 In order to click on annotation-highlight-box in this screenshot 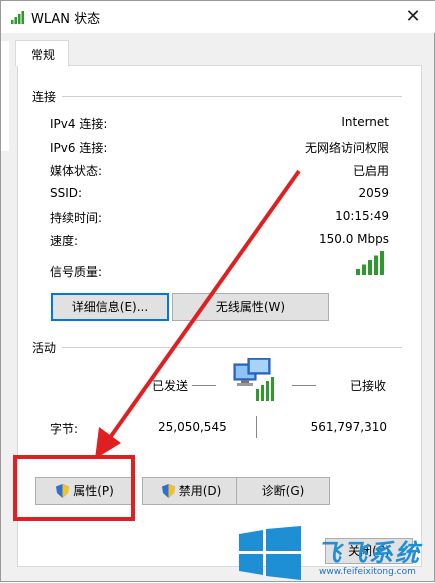, I will do `click(74, 488)`.